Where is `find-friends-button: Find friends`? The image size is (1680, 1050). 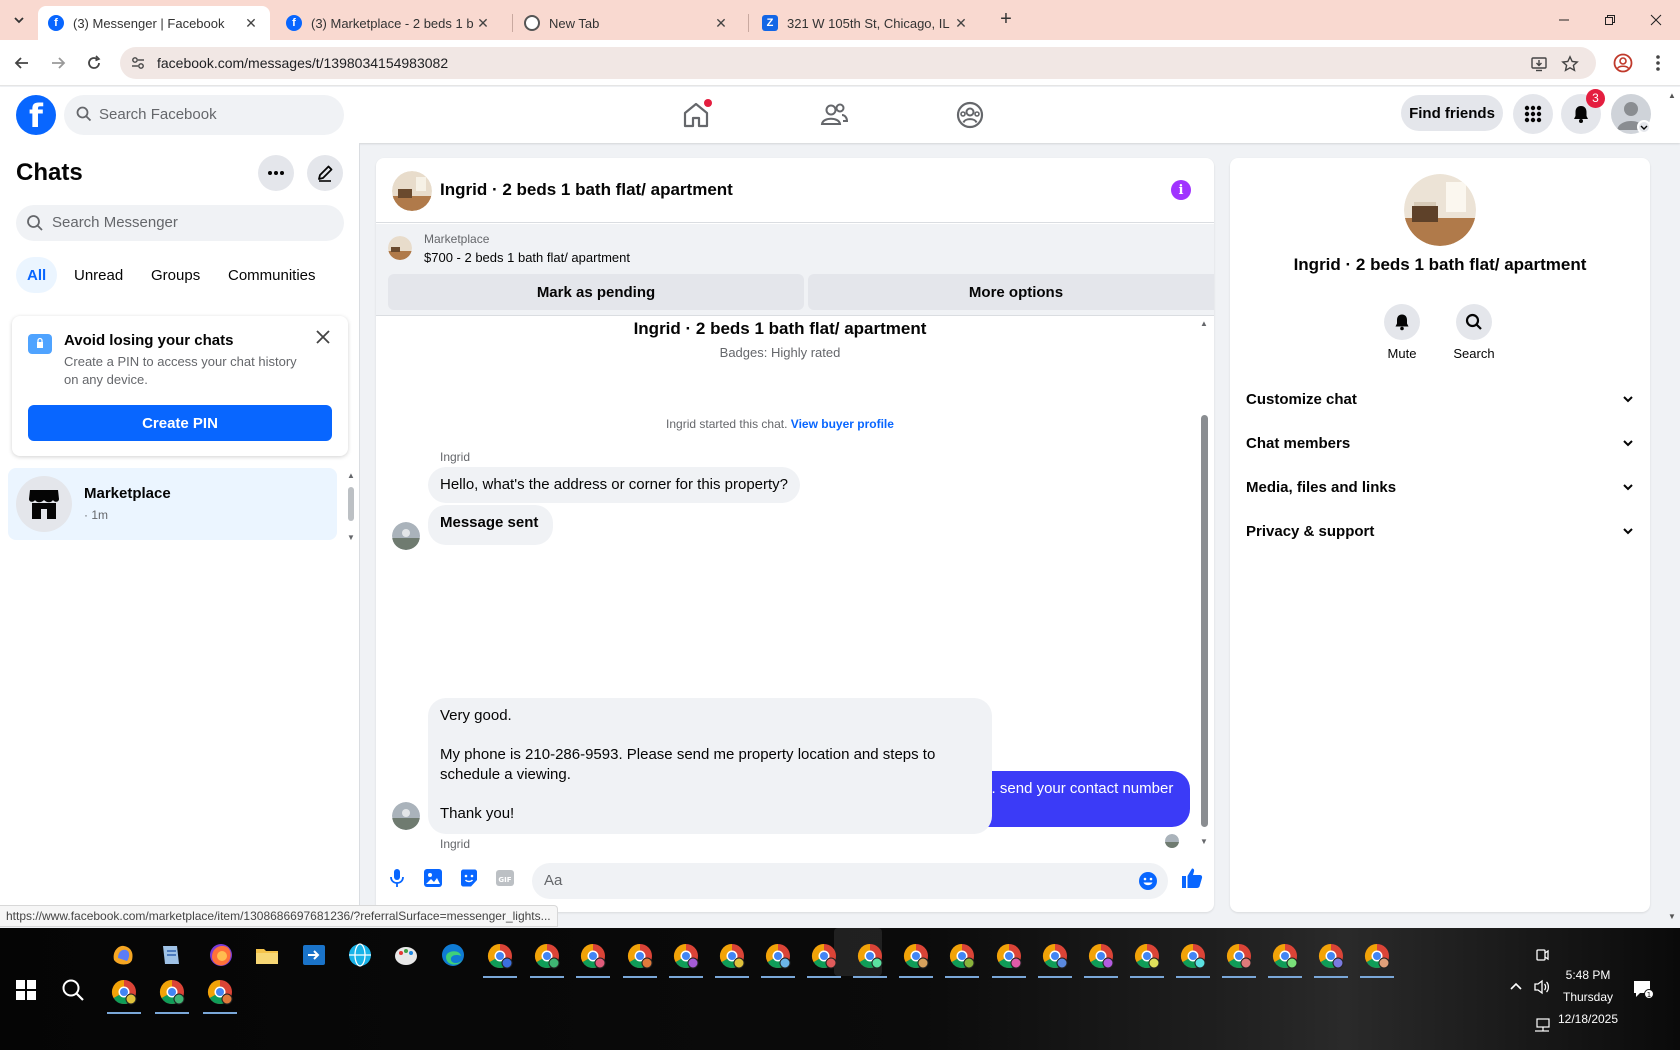 find-friends-button: Find friends is located at coordinates (1452, 113).